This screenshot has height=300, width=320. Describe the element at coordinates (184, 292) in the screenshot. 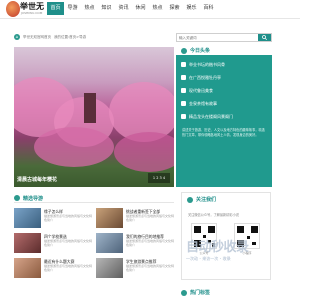

I see `tag-icon` at that location.